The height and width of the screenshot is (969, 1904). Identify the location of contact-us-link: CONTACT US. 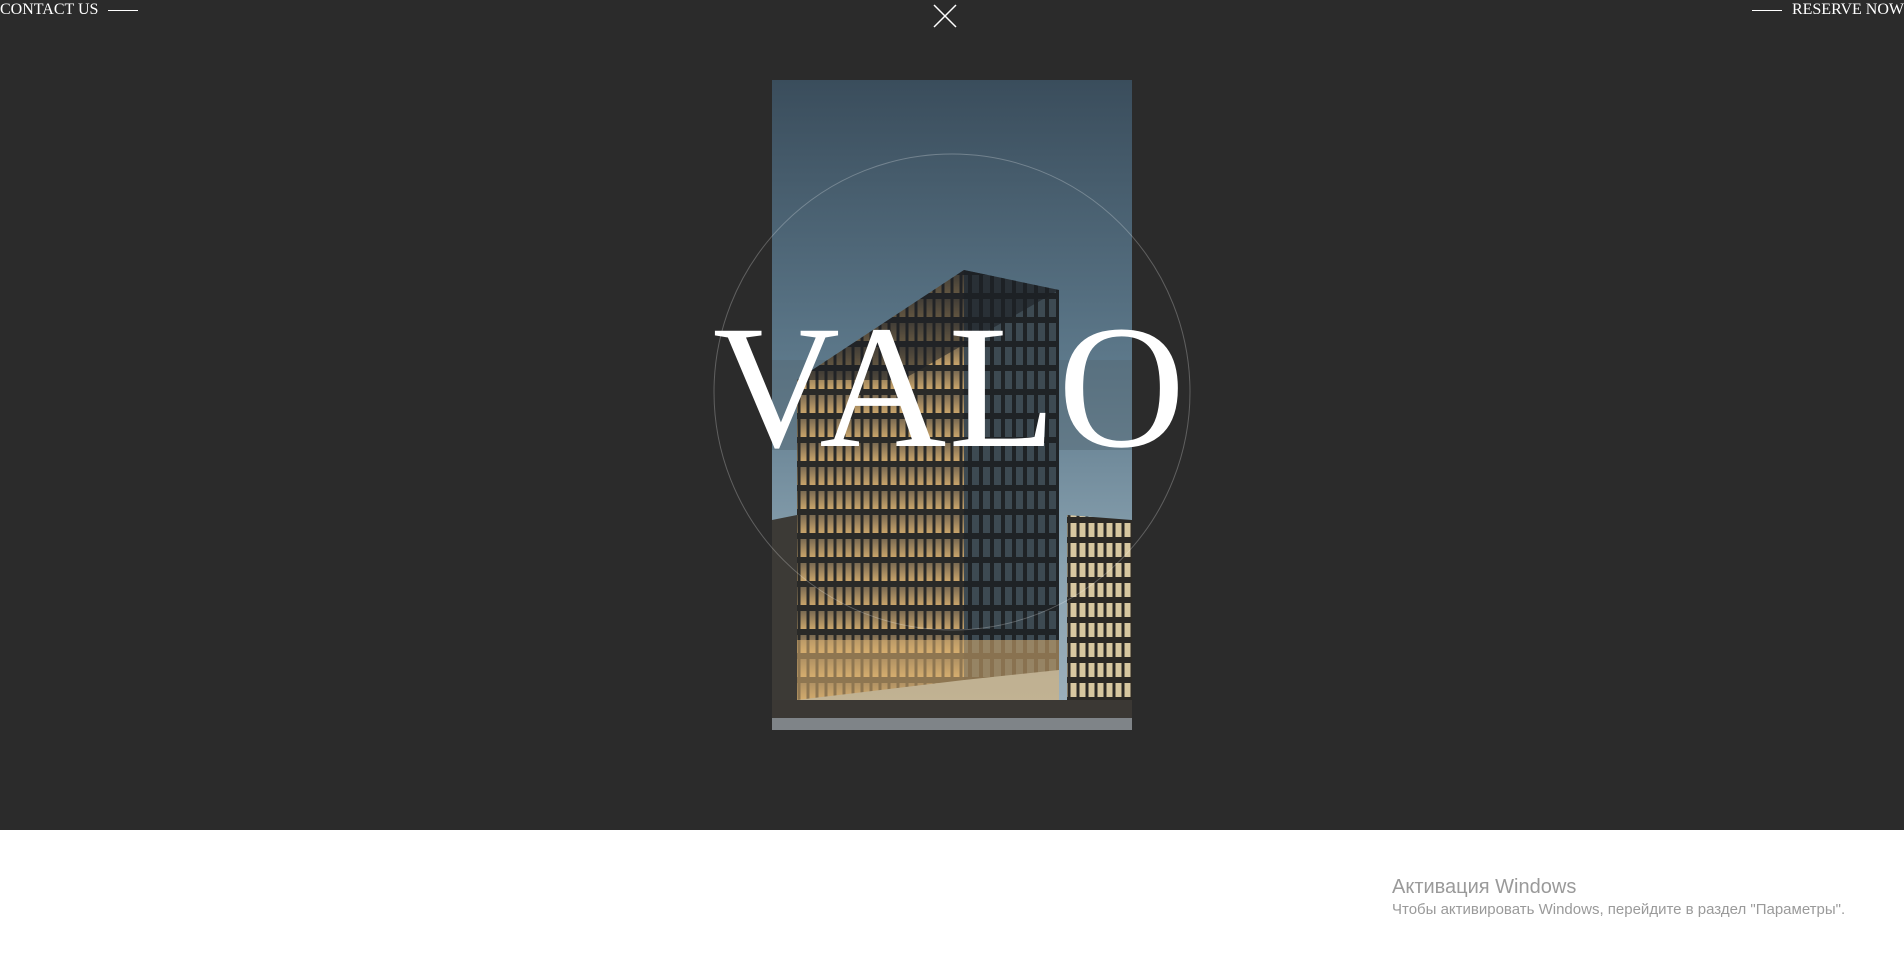
(69, 10).